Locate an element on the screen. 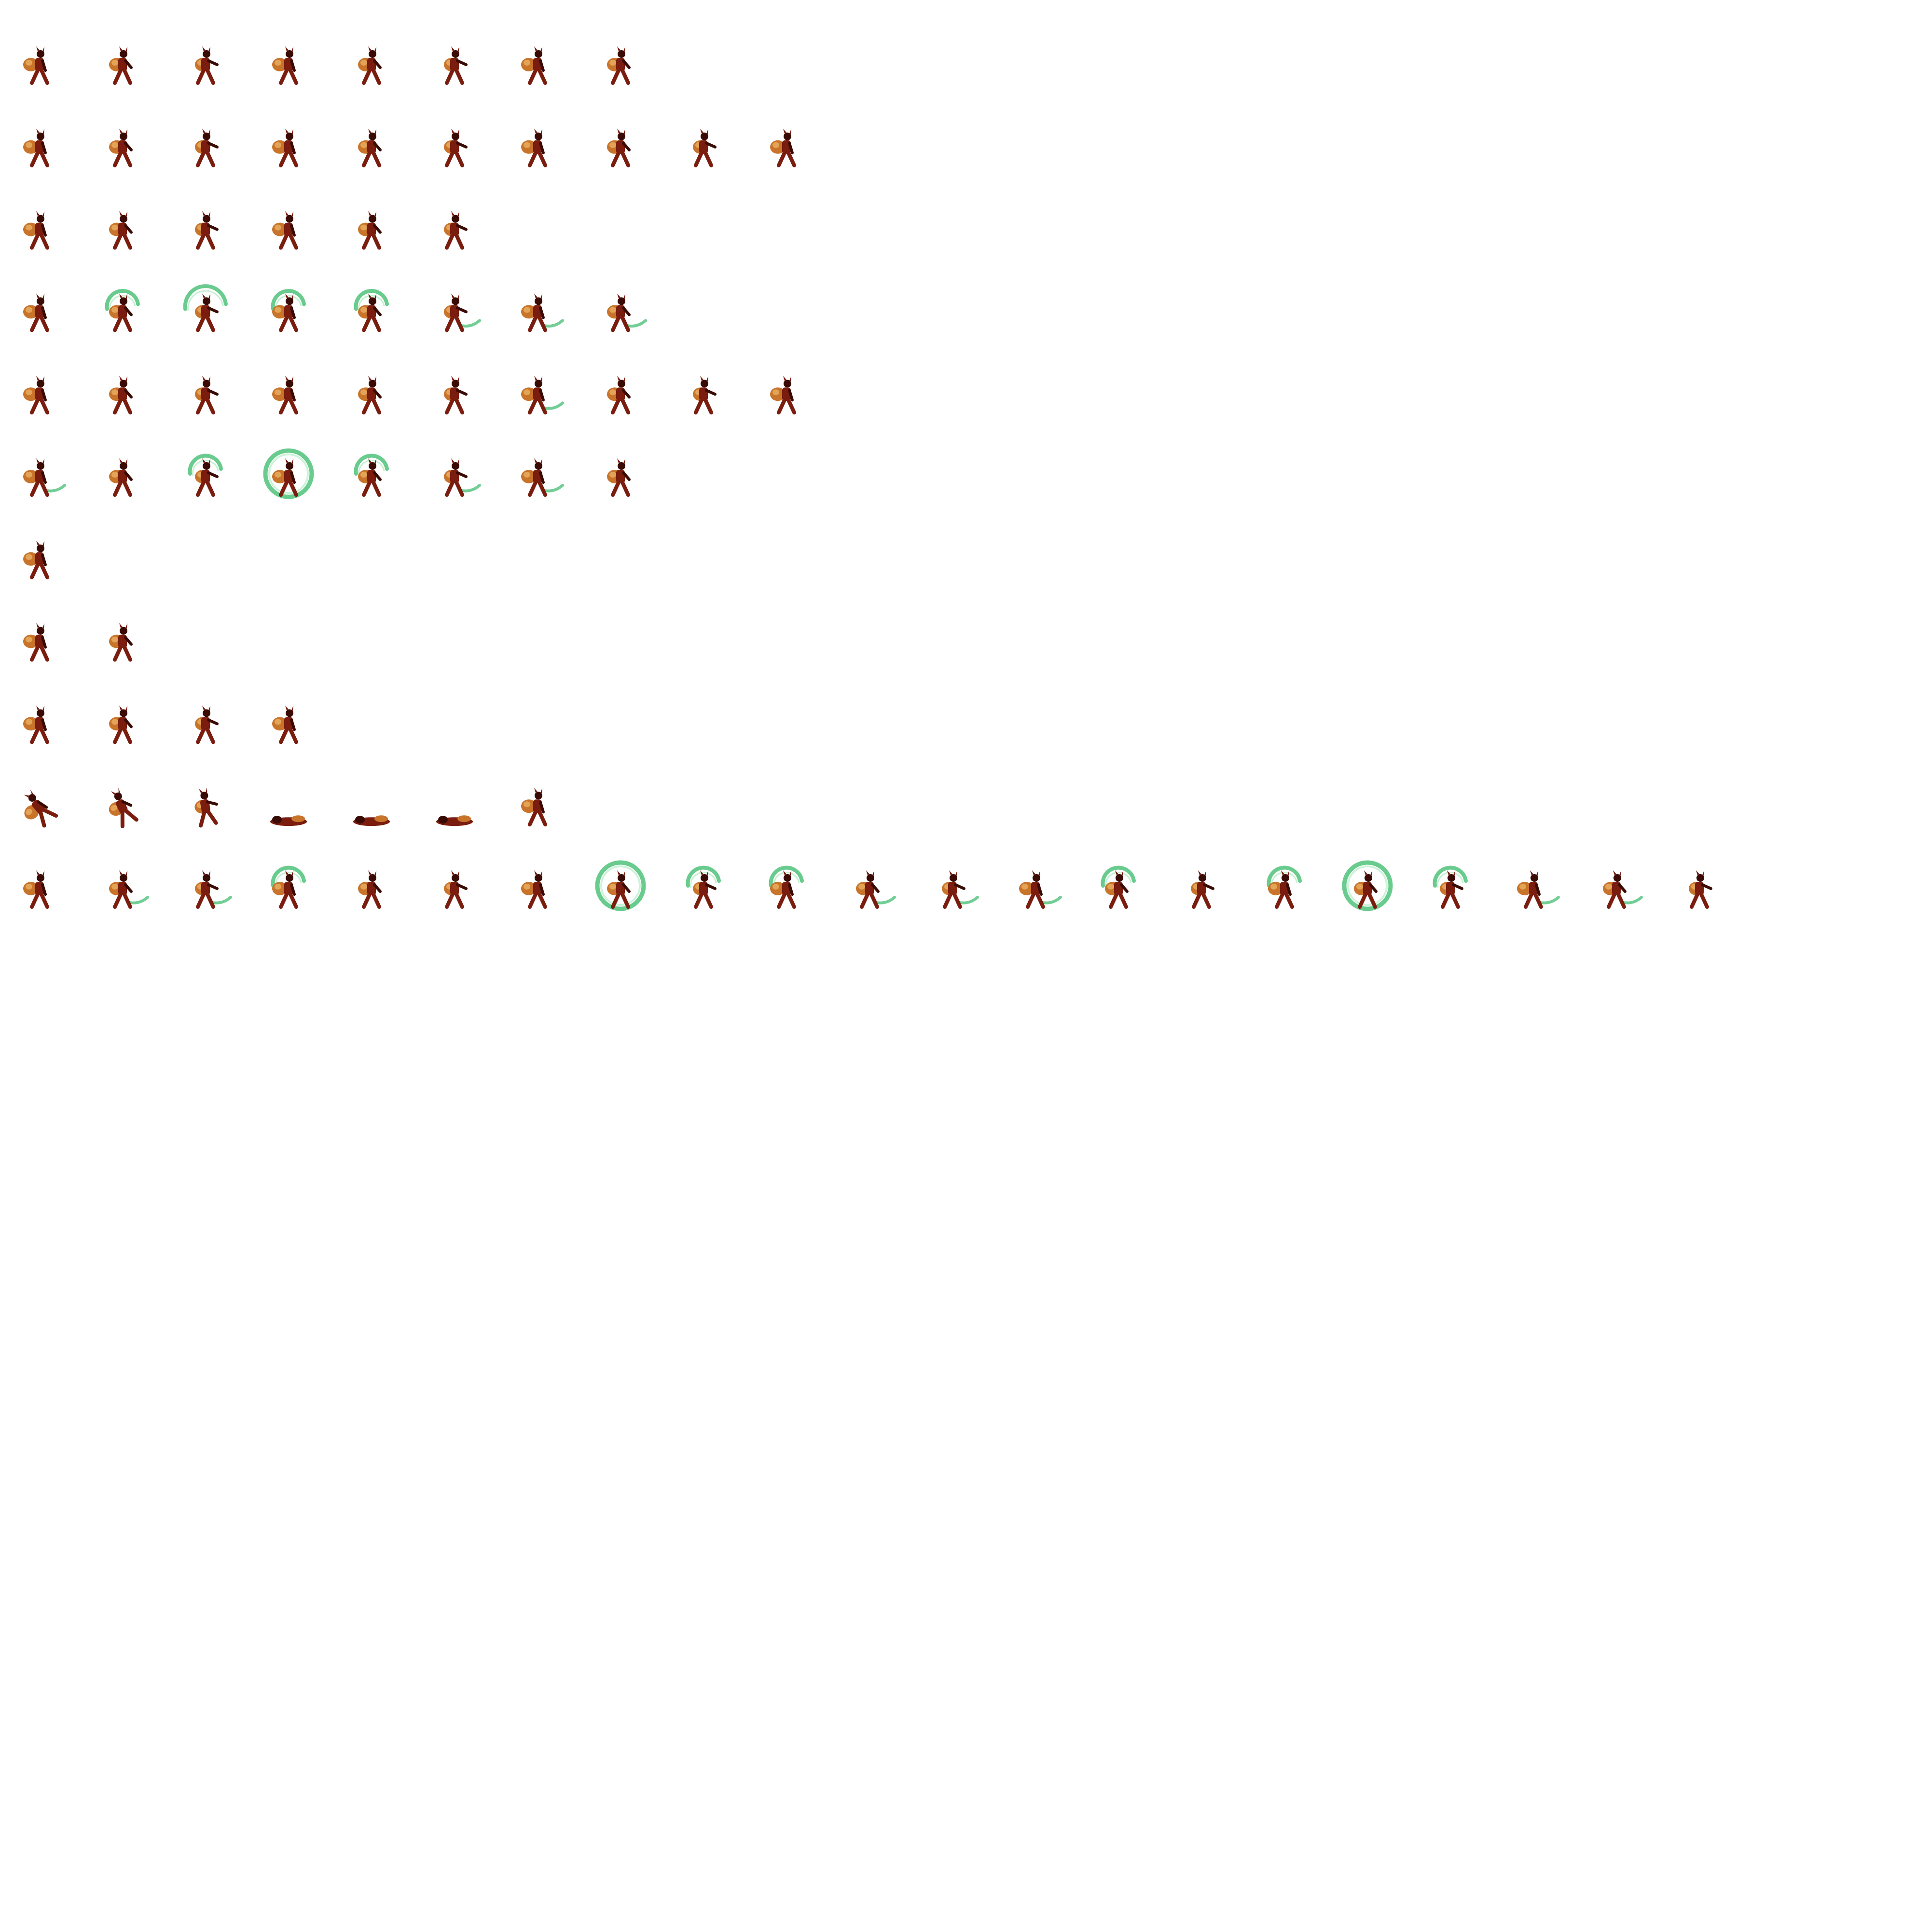 The width and height of the screenshot is (1930, 1932). sprite-row-walk is located at coordinates (160, 725).